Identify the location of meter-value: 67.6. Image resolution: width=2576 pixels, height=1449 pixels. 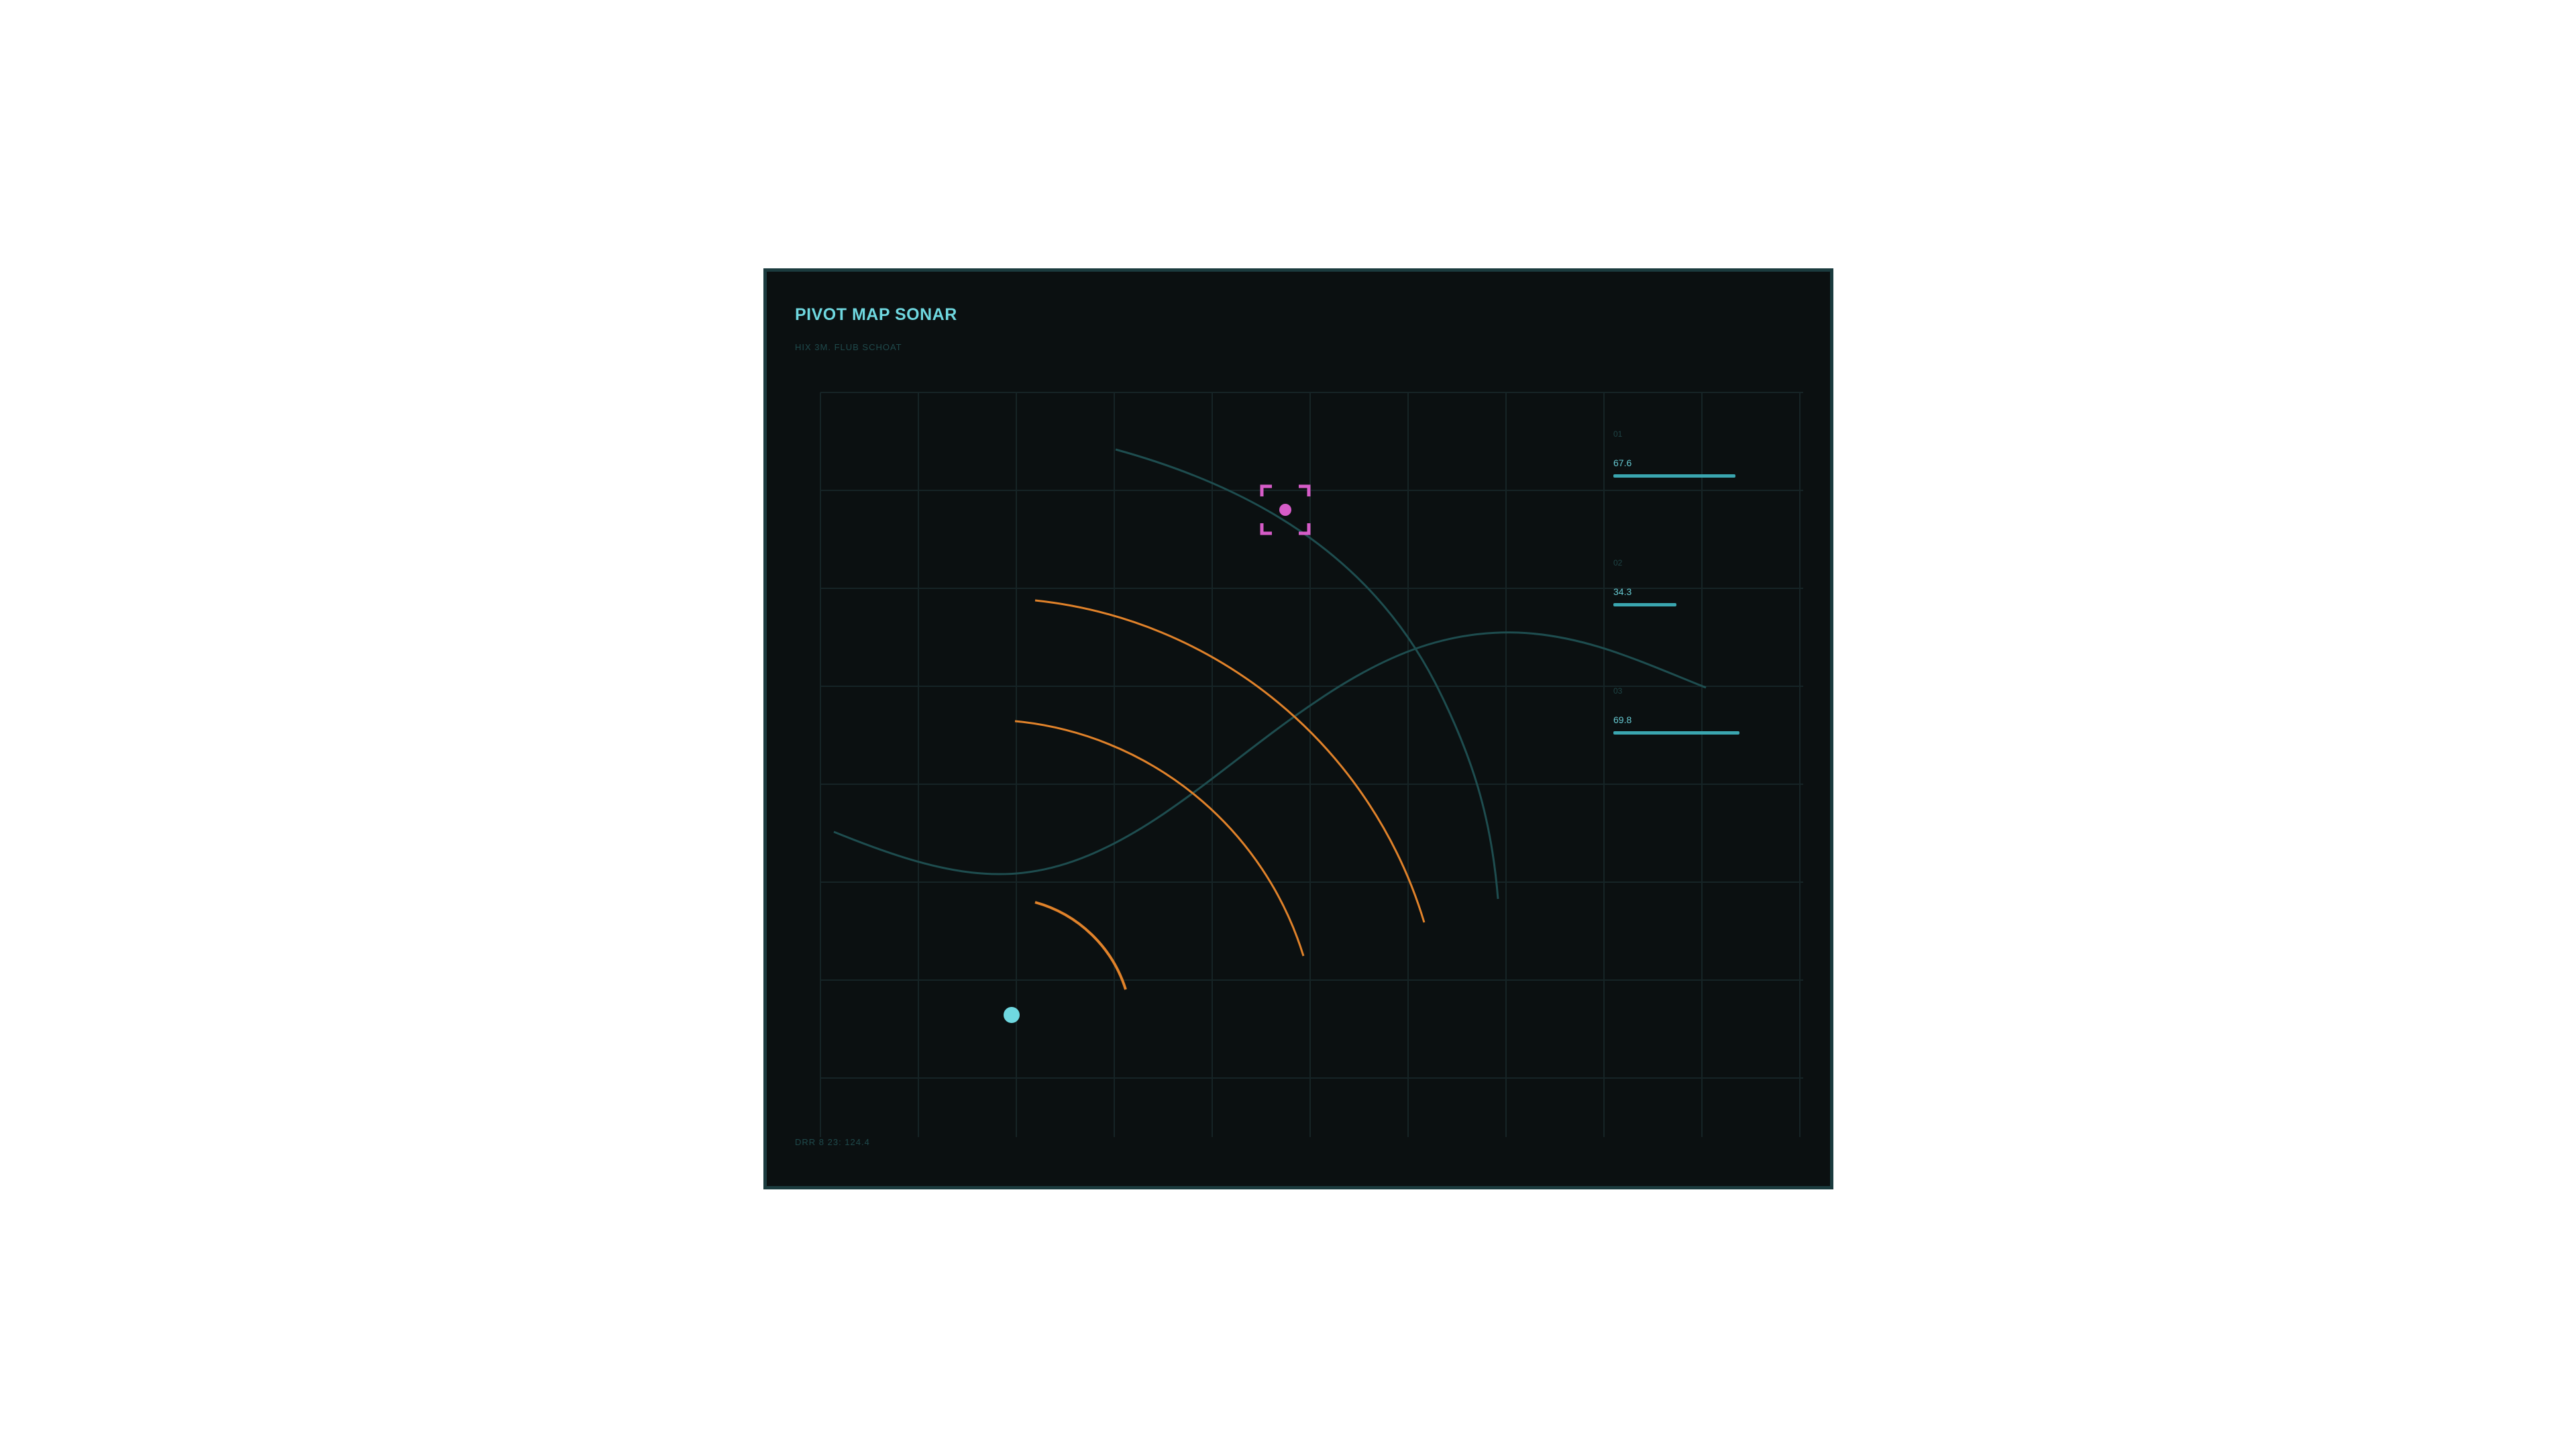
(1622, 463).